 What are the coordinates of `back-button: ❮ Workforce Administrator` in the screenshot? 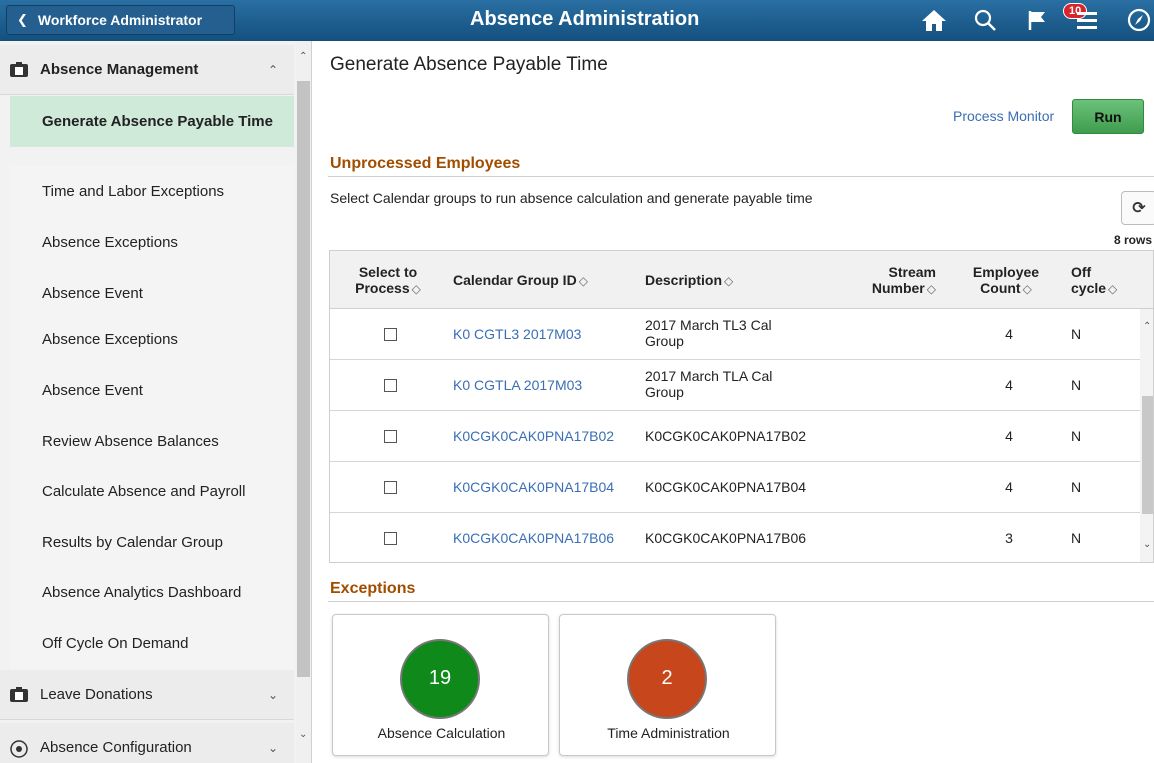 It's located at (120, 20).